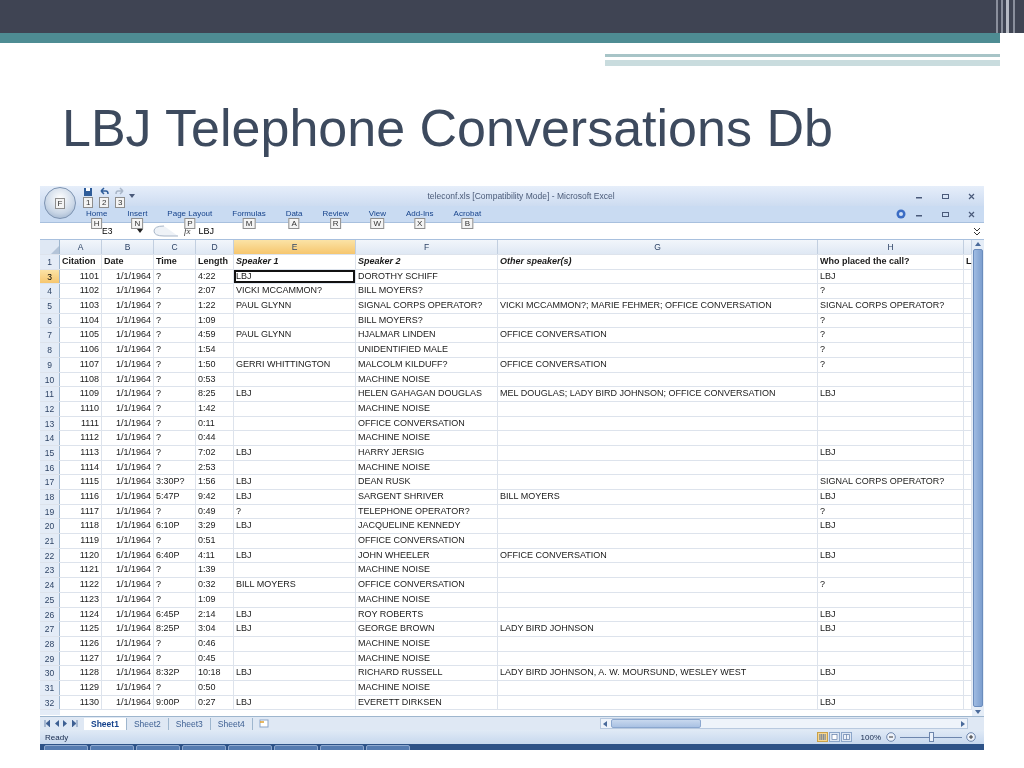  What do you see at coordinates (81, 673) in the screenshot?
I see `table-cell: 1128` at bounding box center [81, 673].